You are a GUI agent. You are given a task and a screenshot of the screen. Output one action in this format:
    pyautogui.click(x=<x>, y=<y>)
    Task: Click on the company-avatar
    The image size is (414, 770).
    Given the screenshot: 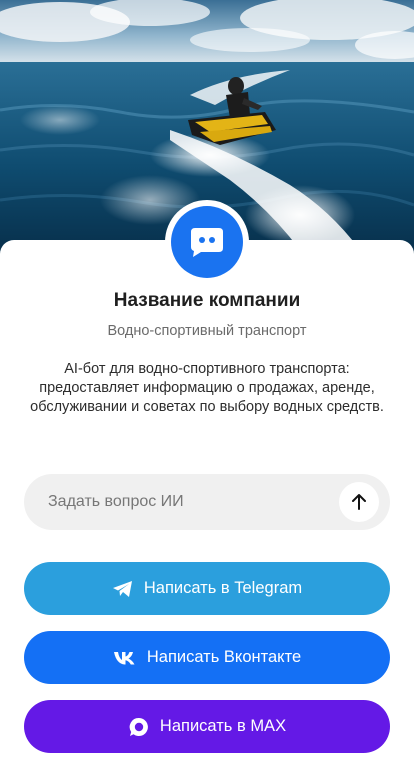 What is the action you would take?
    pyautogui.click(x=207, y=242)
    